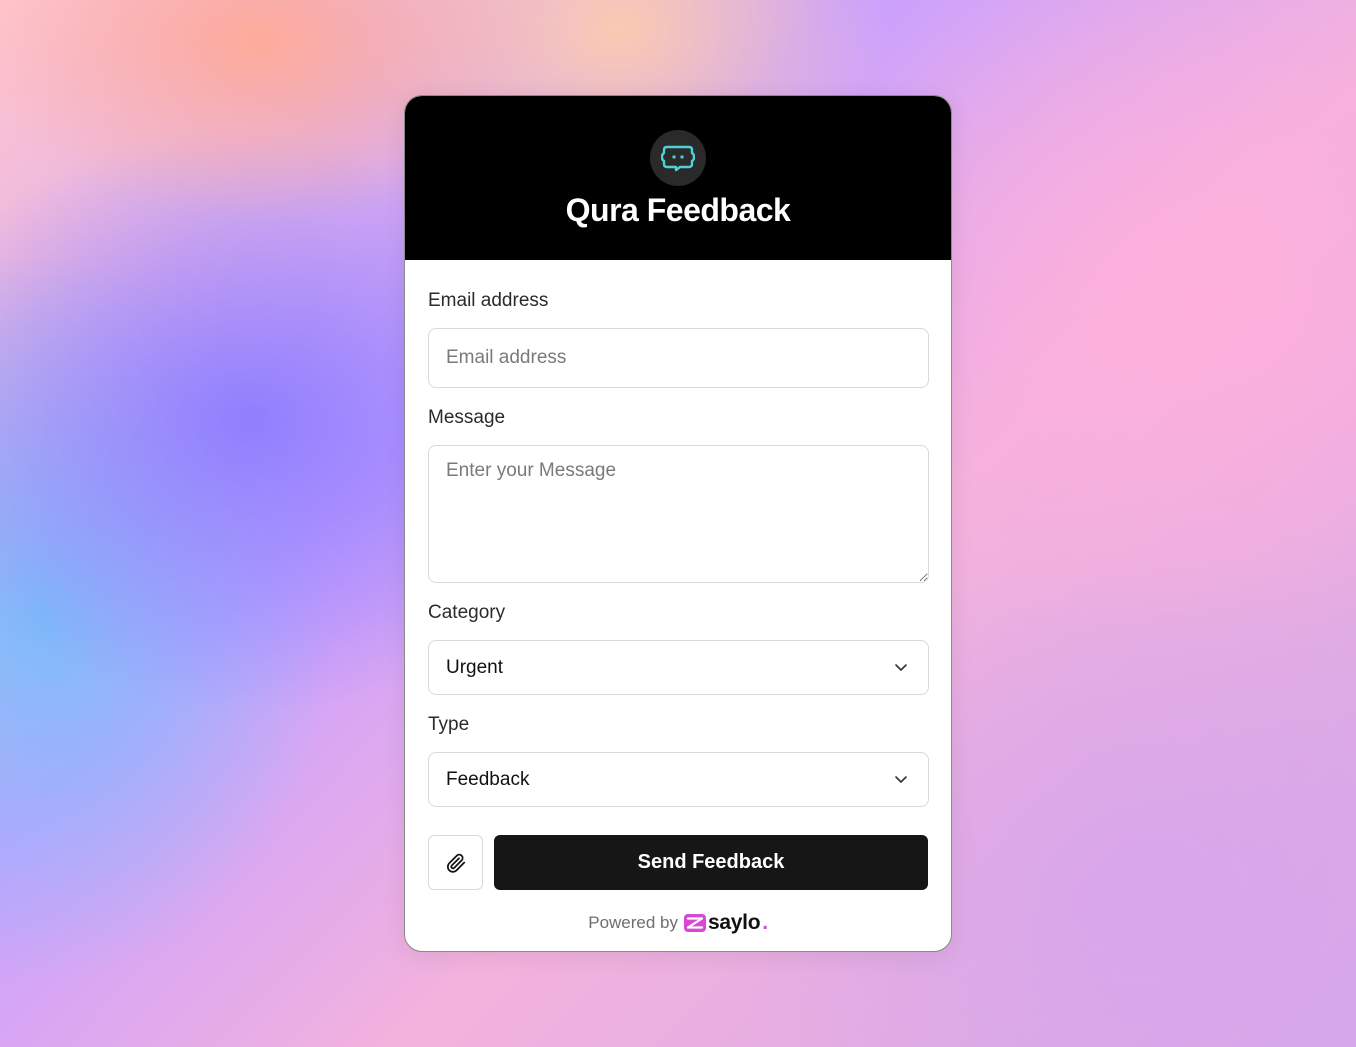  Describe the element at coordinates (467, 417) in the screenshot. I see `message-label: Message` at that location.